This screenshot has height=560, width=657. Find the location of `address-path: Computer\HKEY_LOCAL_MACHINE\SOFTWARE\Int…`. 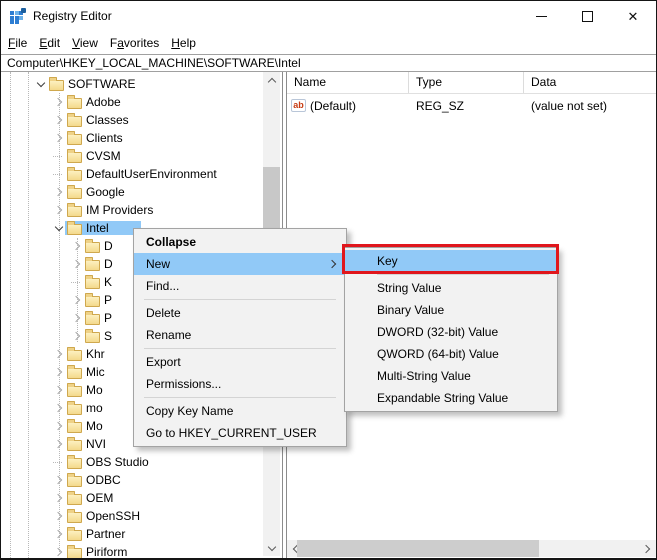

address-path: Computer\HKEY_LOCAL_MACHINE\SOFTWARE\Int… is located at coordinates (154, 63).